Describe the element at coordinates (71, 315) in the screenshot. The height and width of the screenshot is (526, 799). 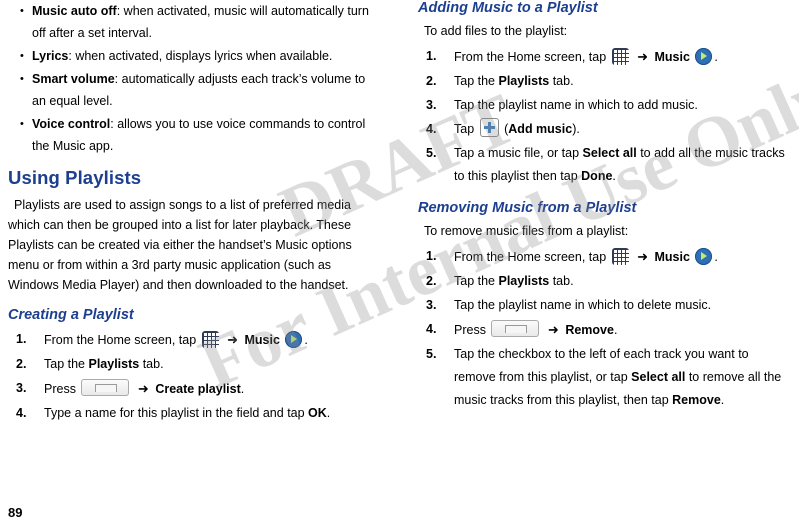
I see `creating-playlist-heading: Creating a Playlist` at that location.